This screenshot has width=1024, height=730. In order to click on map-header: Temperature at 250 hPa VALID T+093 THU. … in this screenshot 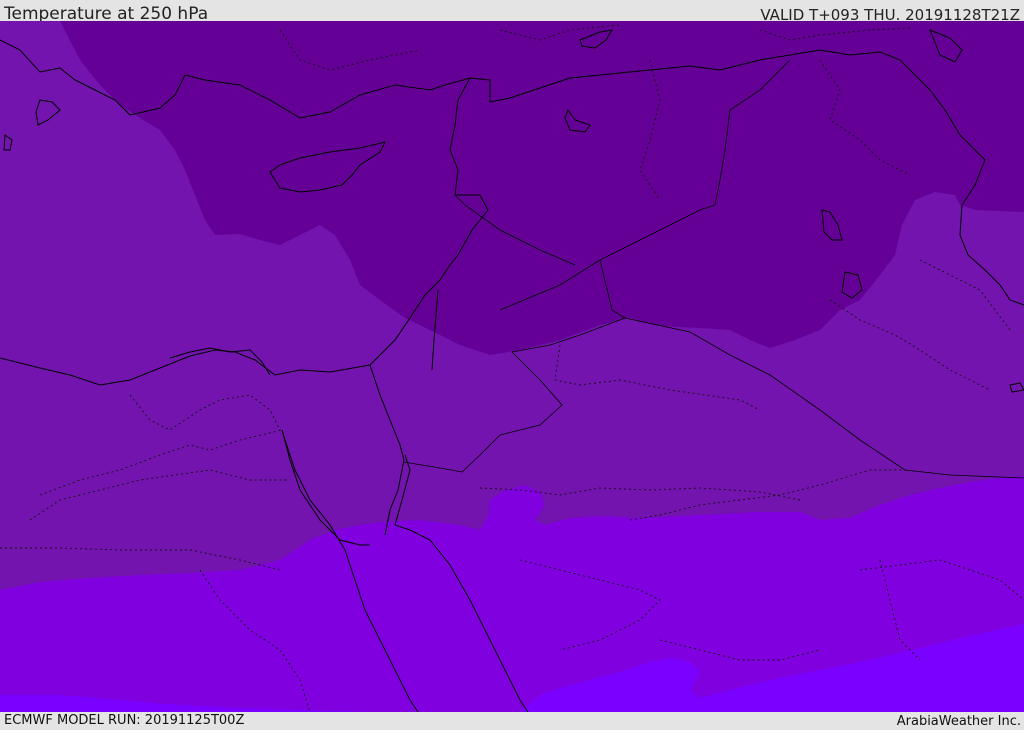, I will do `click(512, 10)`.